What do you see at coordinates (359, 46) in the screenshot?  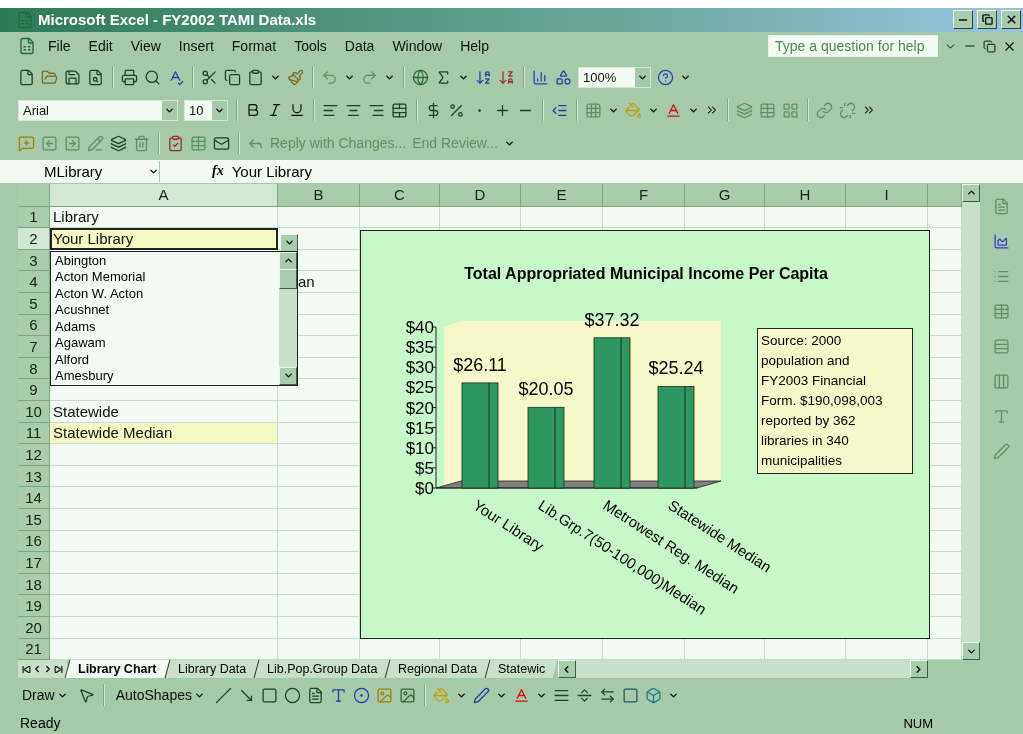 I see `menu-item: Data` at bounding box center [359, 46].